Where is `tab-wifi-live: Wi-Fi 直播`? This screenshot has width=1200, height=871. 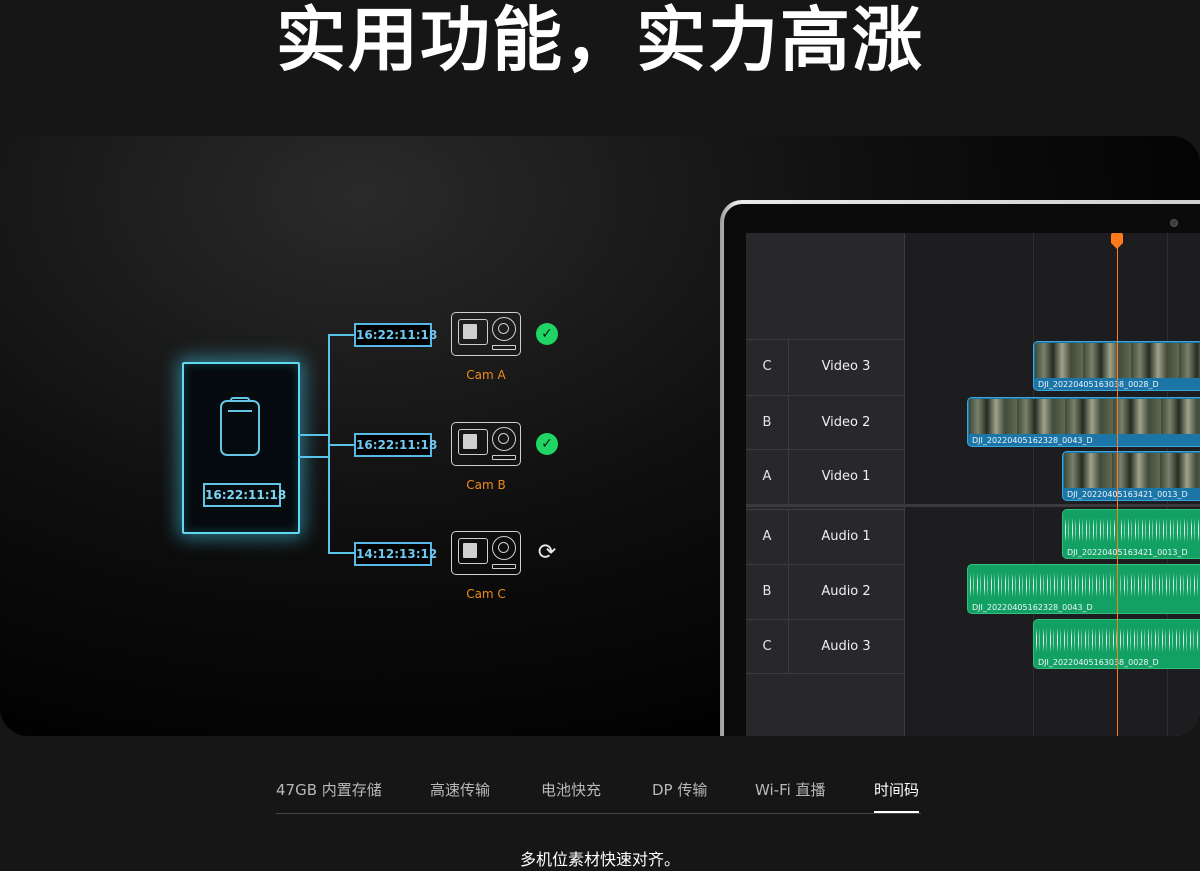
tab-wifi-live: Wi-Fi 直播 is located at coordinates (790, 791).